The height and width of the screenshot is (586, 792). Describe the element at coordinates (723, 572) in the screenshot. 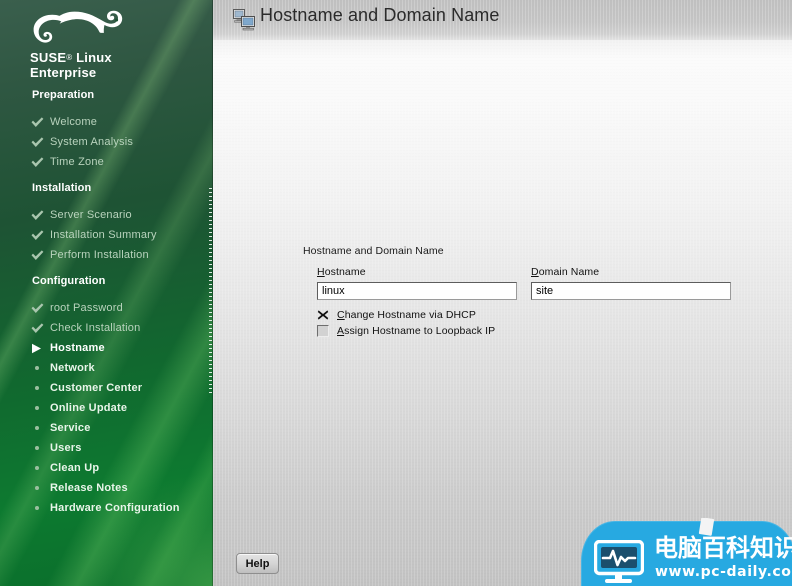

I see `watermark-url: www.pc-daily.com` at that location.